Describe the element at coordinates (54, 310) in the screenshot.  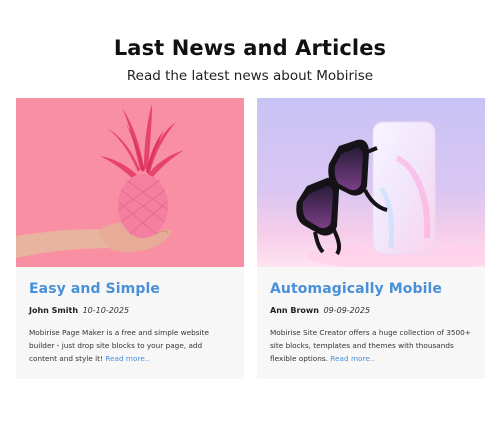
I see `article-author: John Smith` at that location.